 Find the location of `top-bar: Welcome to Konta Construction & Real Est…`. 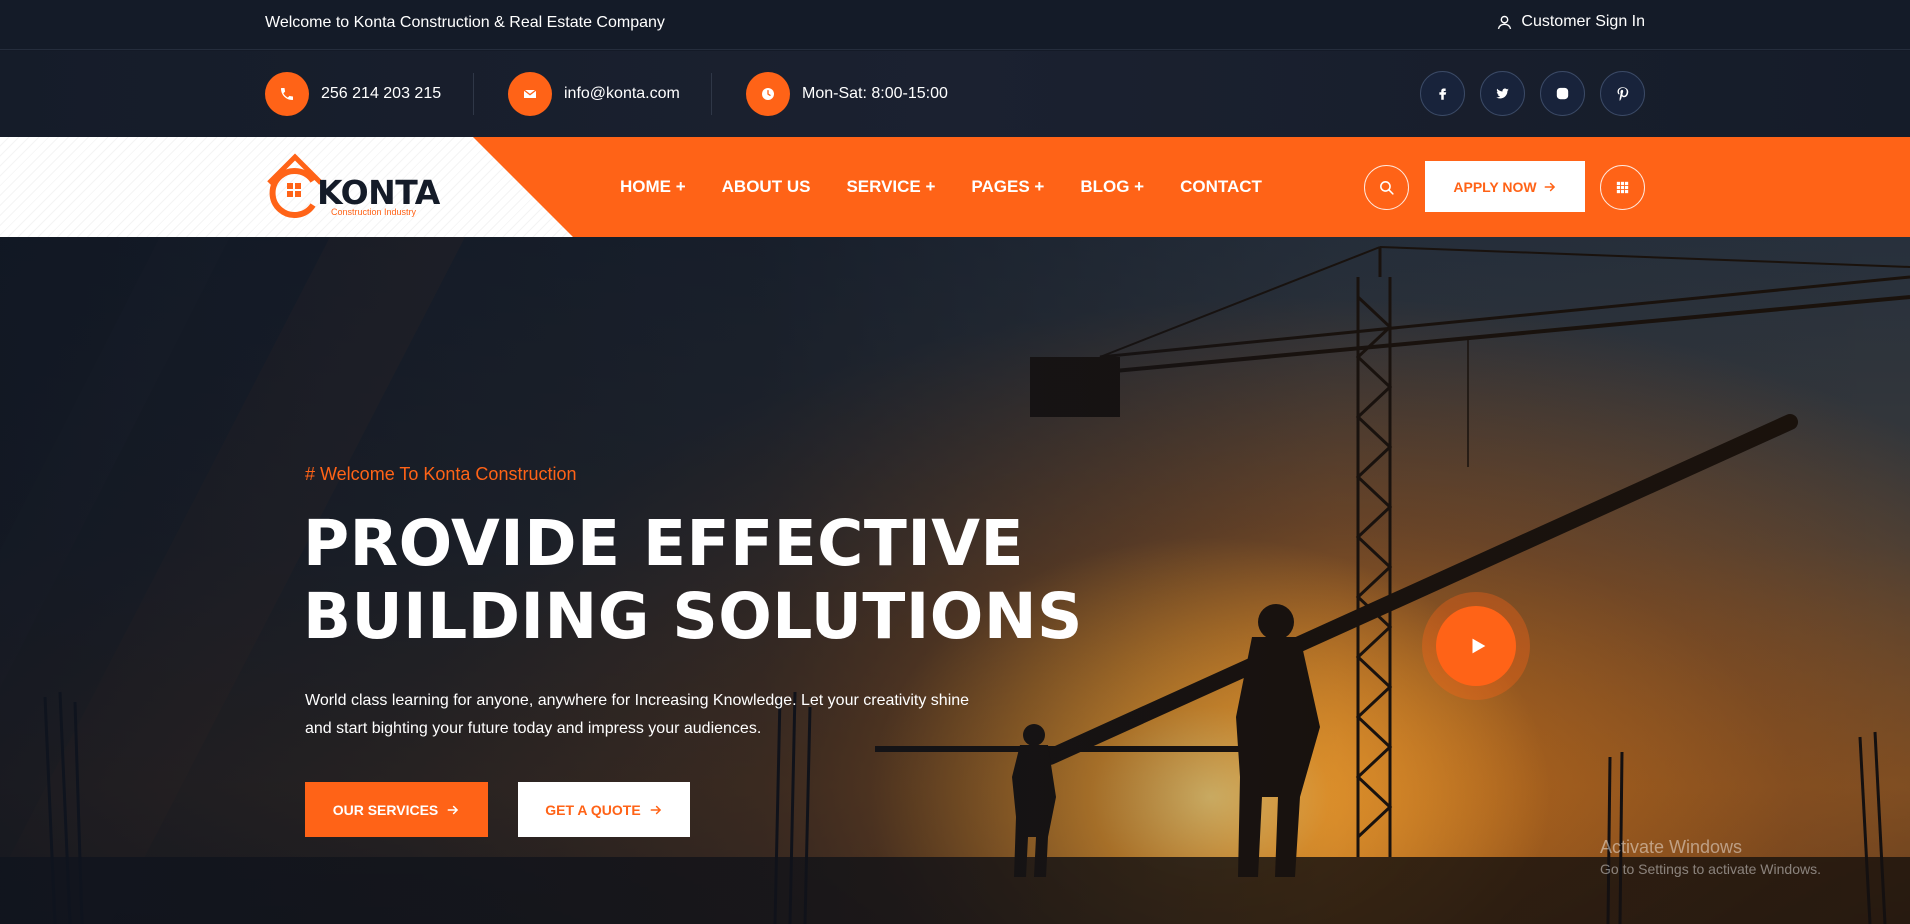

top-bar: Welcome to Konta Construction & Real Est… is located at coordinates (955, 25).